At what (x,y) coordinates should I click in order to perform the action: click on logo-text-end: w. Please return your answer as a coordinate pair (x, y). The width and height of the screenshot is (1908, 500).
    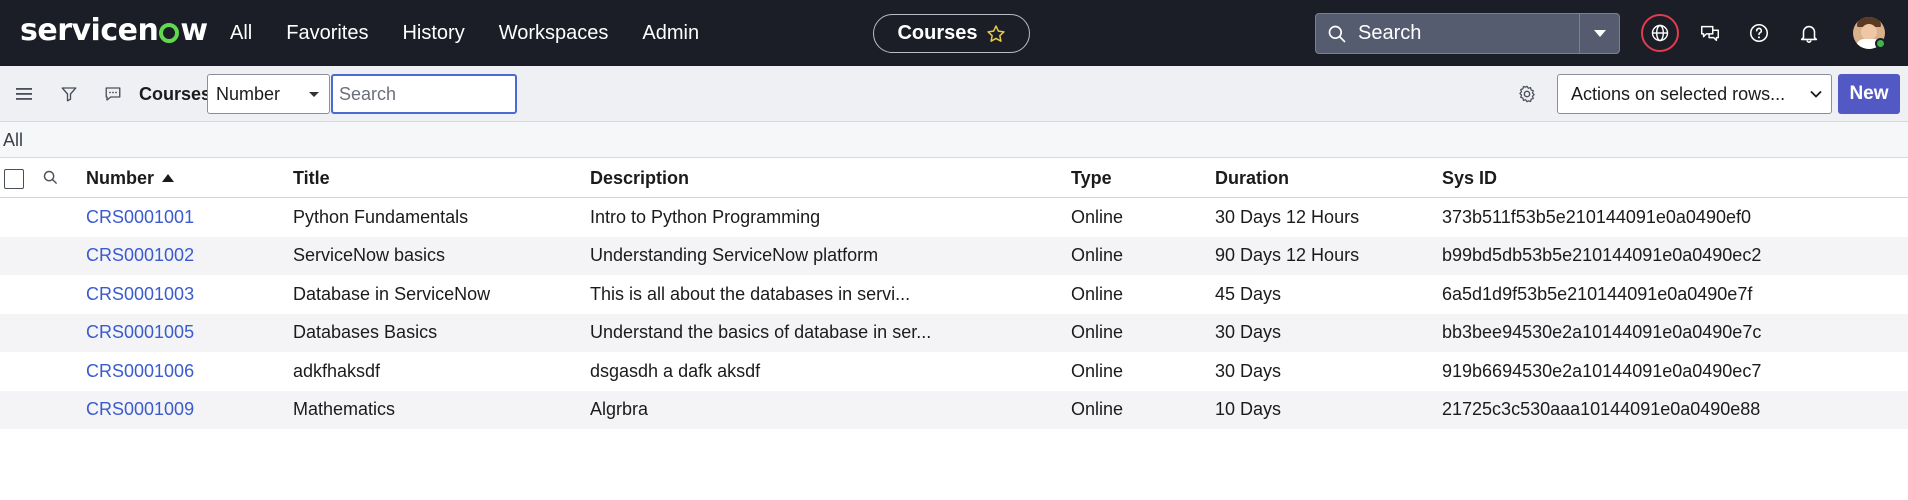
    Looking at the image, I should click on (194, 30).